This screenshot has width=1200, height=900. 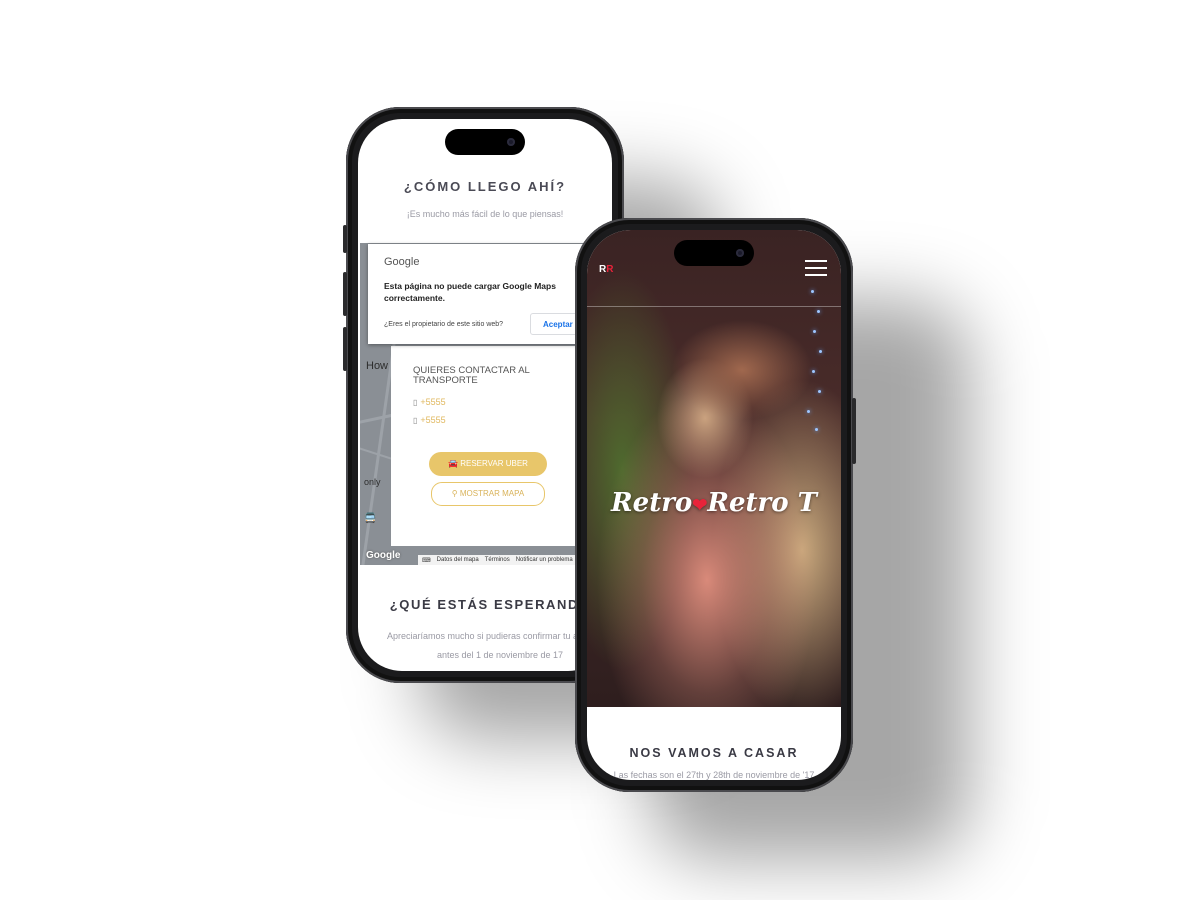 I want to click on car-icon: 🚘, so click(x=454, y=463).